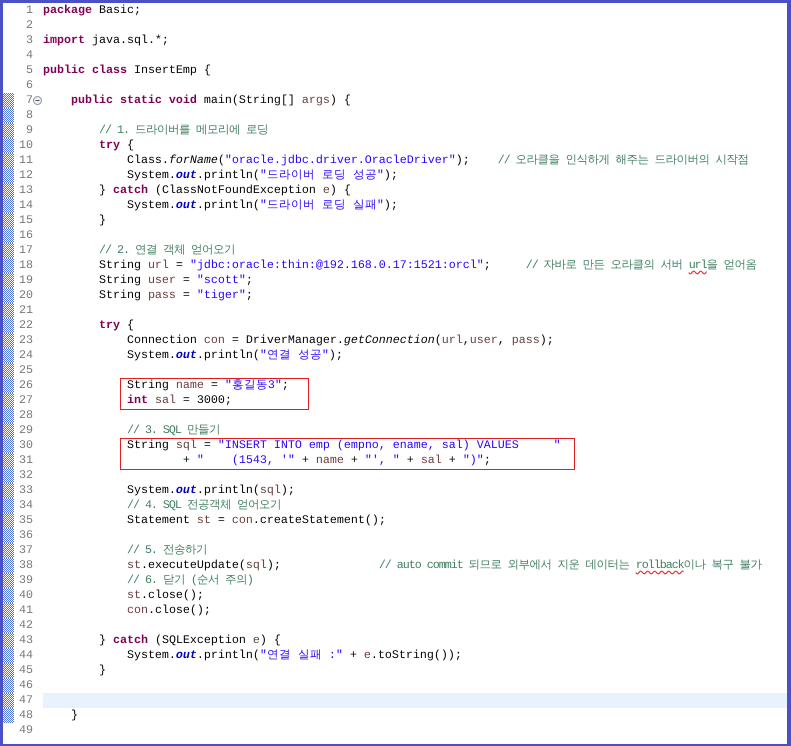 The height and width of the screenshot is (746, 791). I want to click on line-number: 45, so click(26, 670).